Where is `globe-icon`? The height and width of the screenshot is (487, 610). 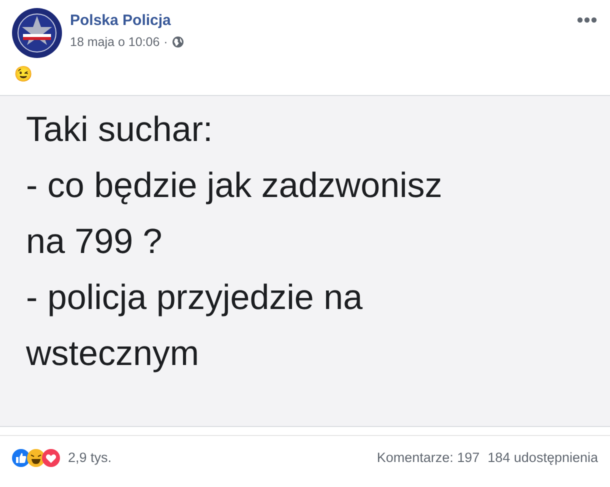
globe-icon is located at coordinates (178, 42).